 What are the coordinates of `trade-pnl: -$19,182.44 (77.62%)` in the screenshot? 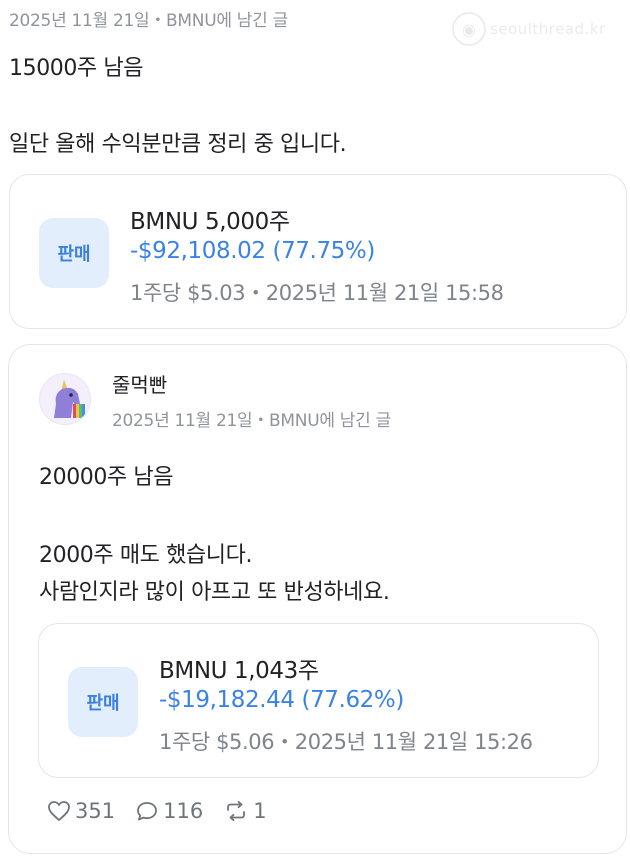 It's located at (281, 700).